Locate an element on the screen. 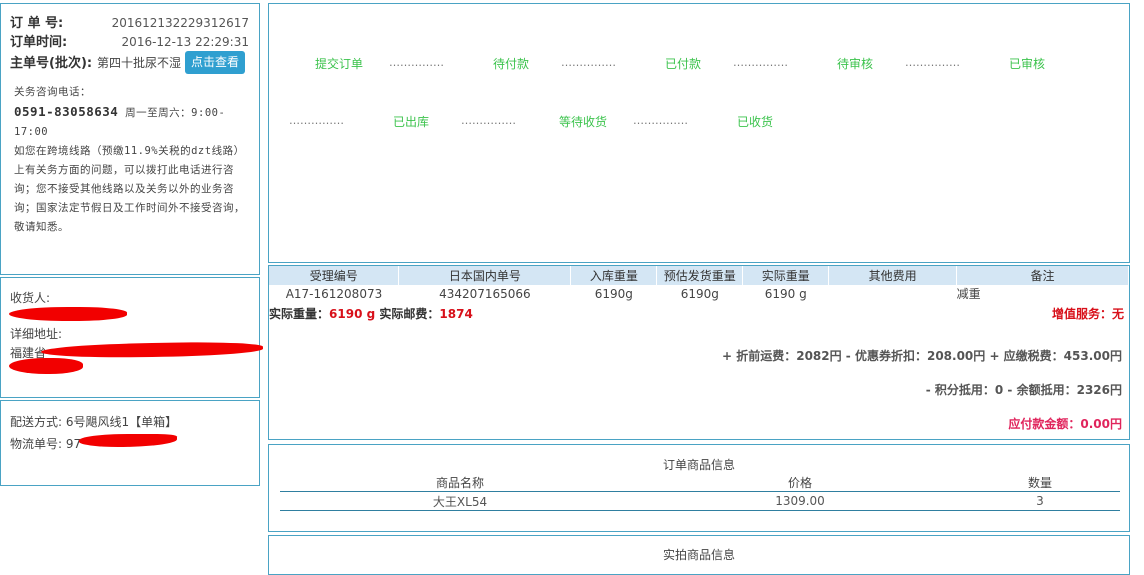 The height and width of the screenshot is (575, 1144). goods-price: 1309.00 is located at coordinates (800, 501).